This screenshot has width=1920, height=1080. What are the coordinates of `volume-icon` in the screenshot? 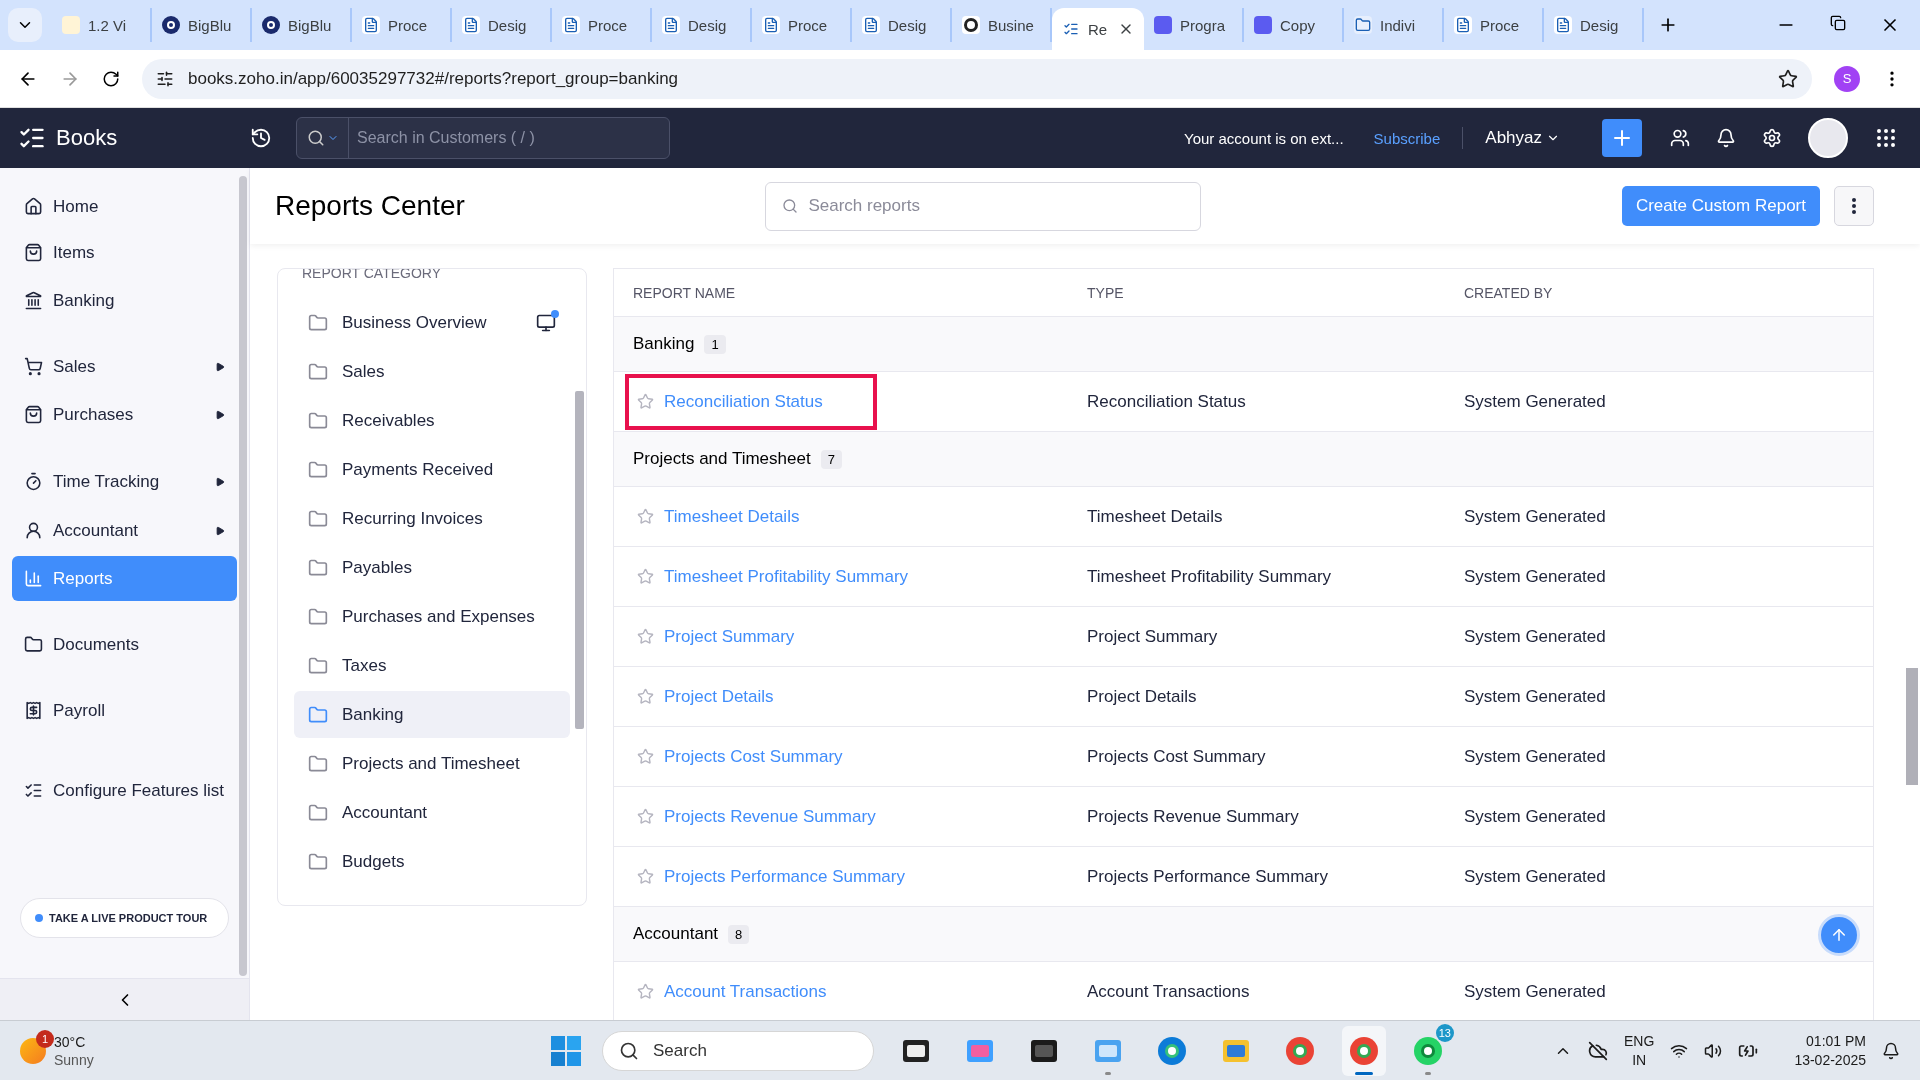 It's located at (1713, 1050).